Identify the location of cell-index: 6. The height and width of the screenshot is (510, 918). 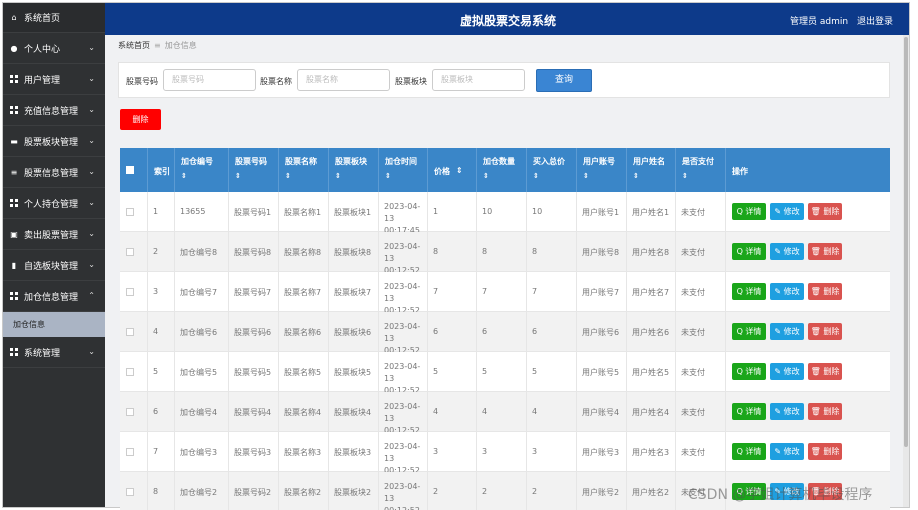
(161, 412).